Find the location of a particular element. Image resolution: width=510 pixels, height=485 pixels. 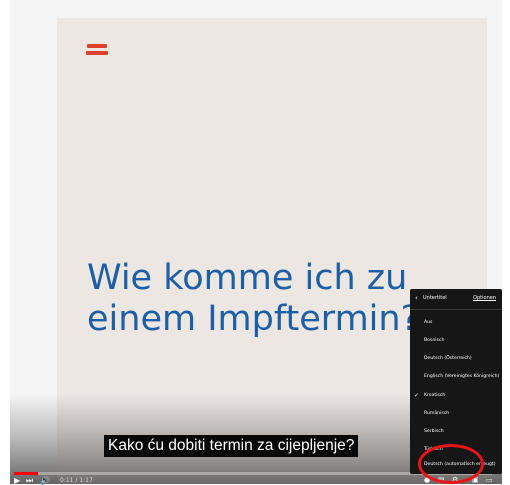

austria-flag-logo is located at coordinates (97, 50).